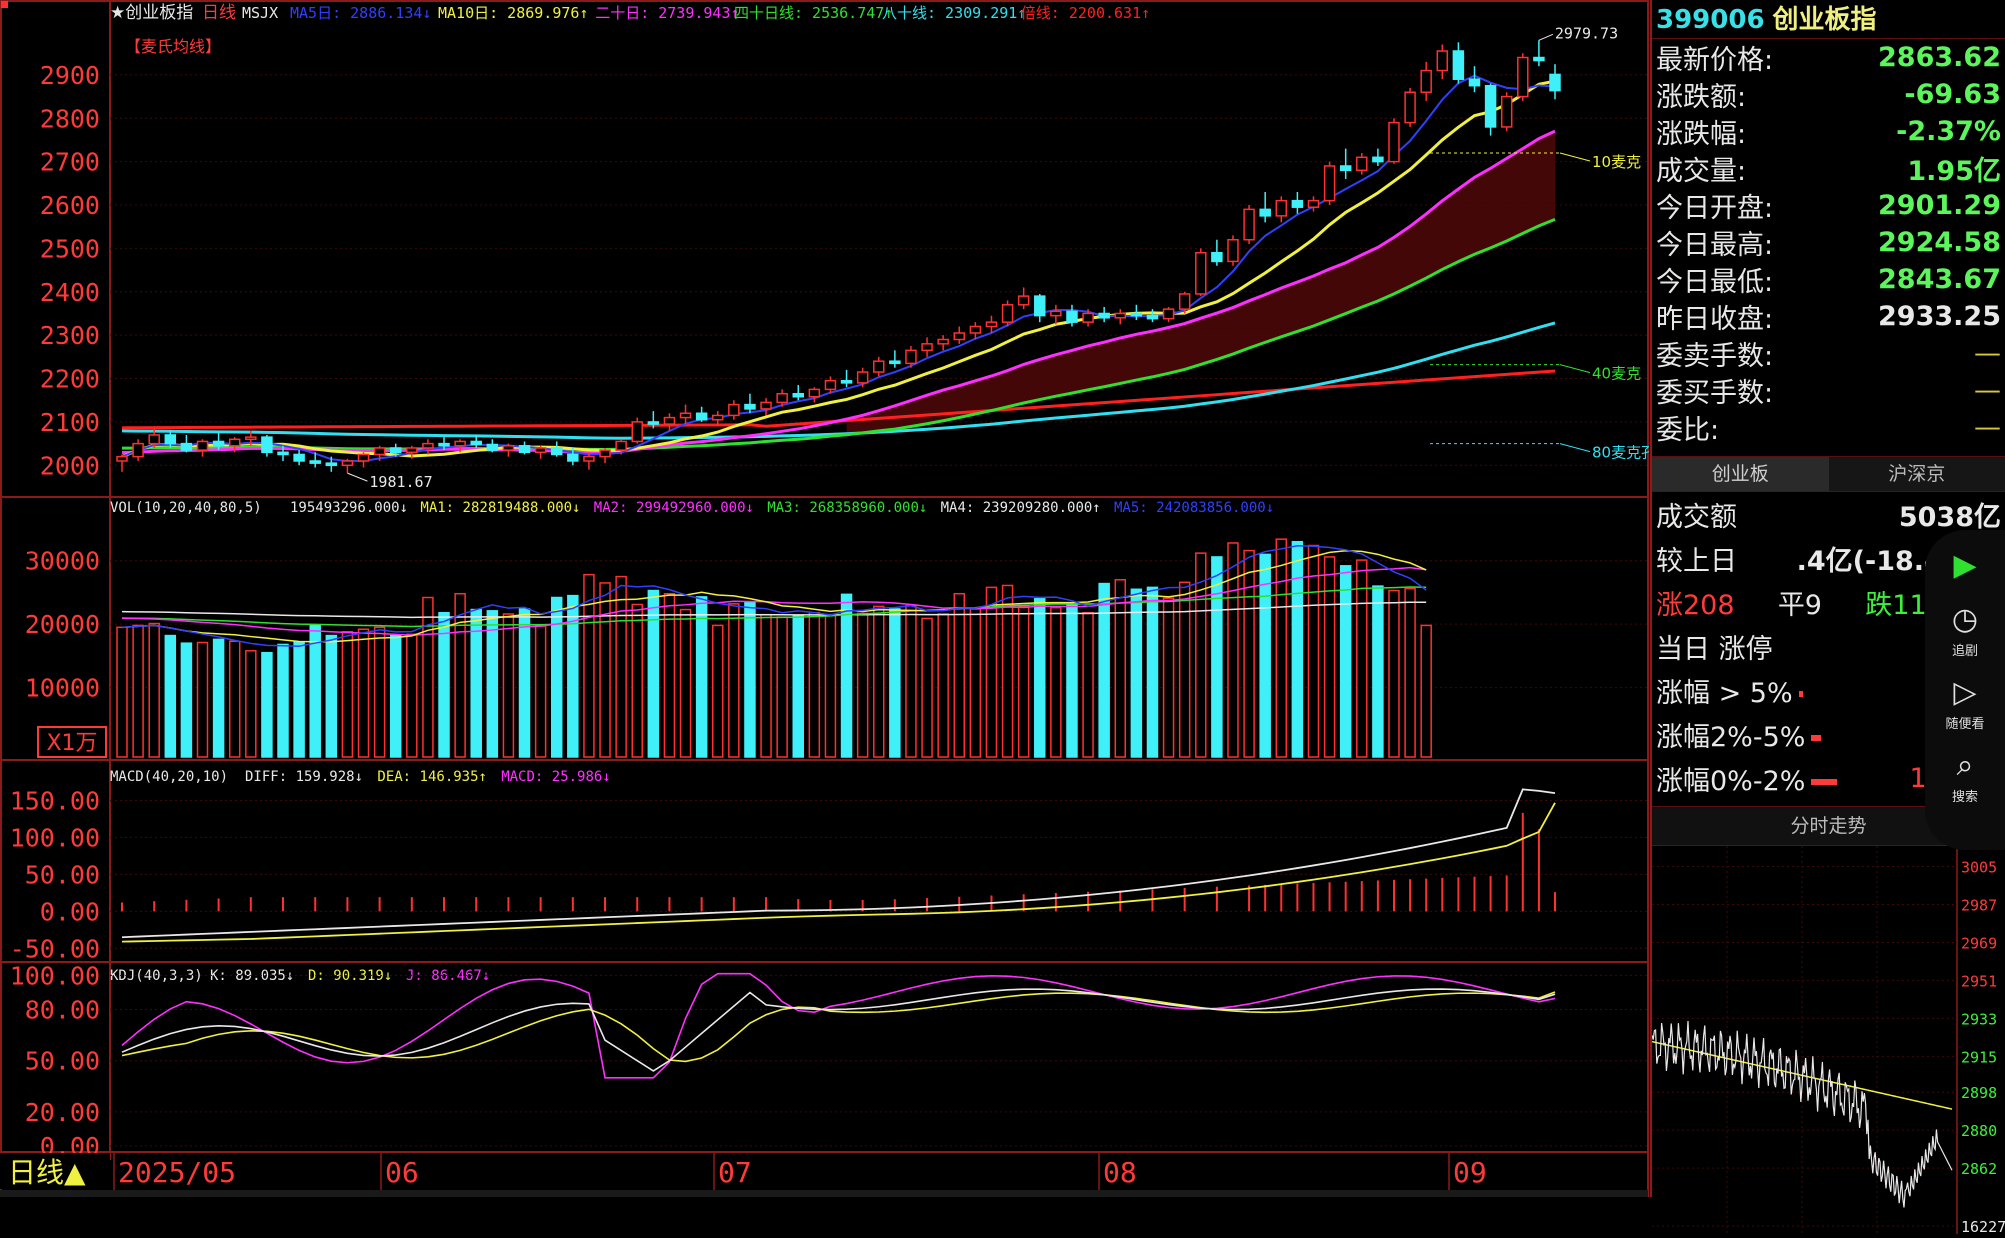  Describe the element at coordinates (674, 508) in the screenshot. I see `vol-legend-item: MA2: 299492960.000↓` at that location.